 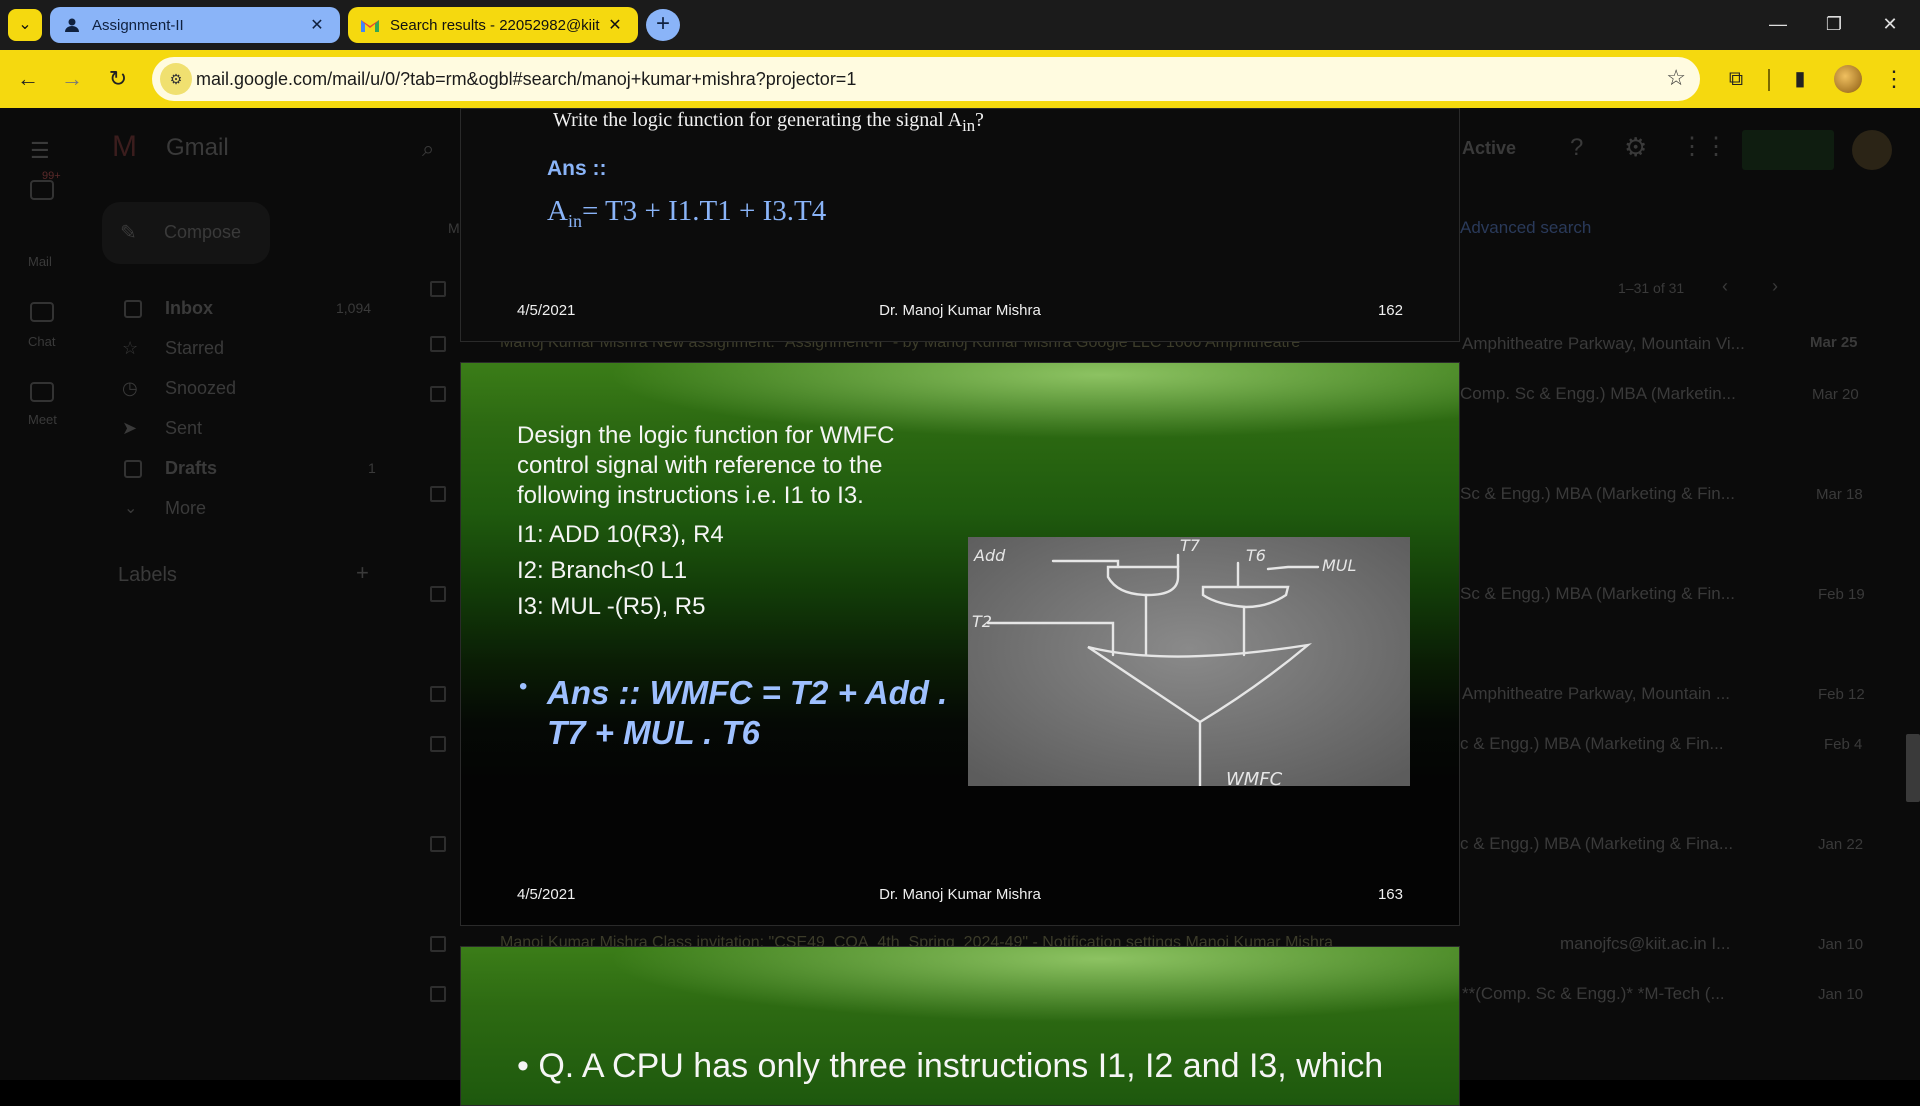 I want to click on mail-icon, so click(x=42, y=190).